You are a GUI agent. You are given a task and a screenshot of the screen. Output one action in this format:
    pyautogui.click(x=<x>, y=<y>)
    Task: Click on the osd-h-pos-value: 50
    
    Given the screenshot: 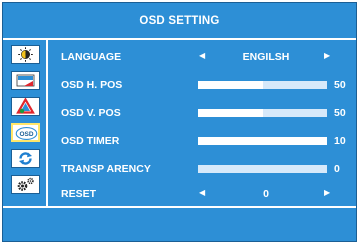 What is the action you would take?
    pyautogui.click(x=340, y=85)
    